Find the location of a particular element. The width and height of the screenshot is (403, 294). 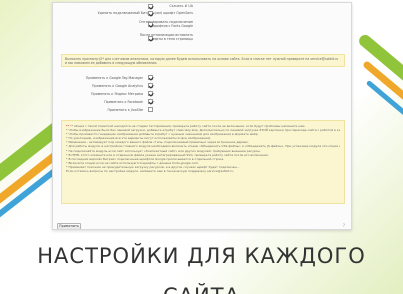

apply-button: Применить is located at coordinates (69, 226).